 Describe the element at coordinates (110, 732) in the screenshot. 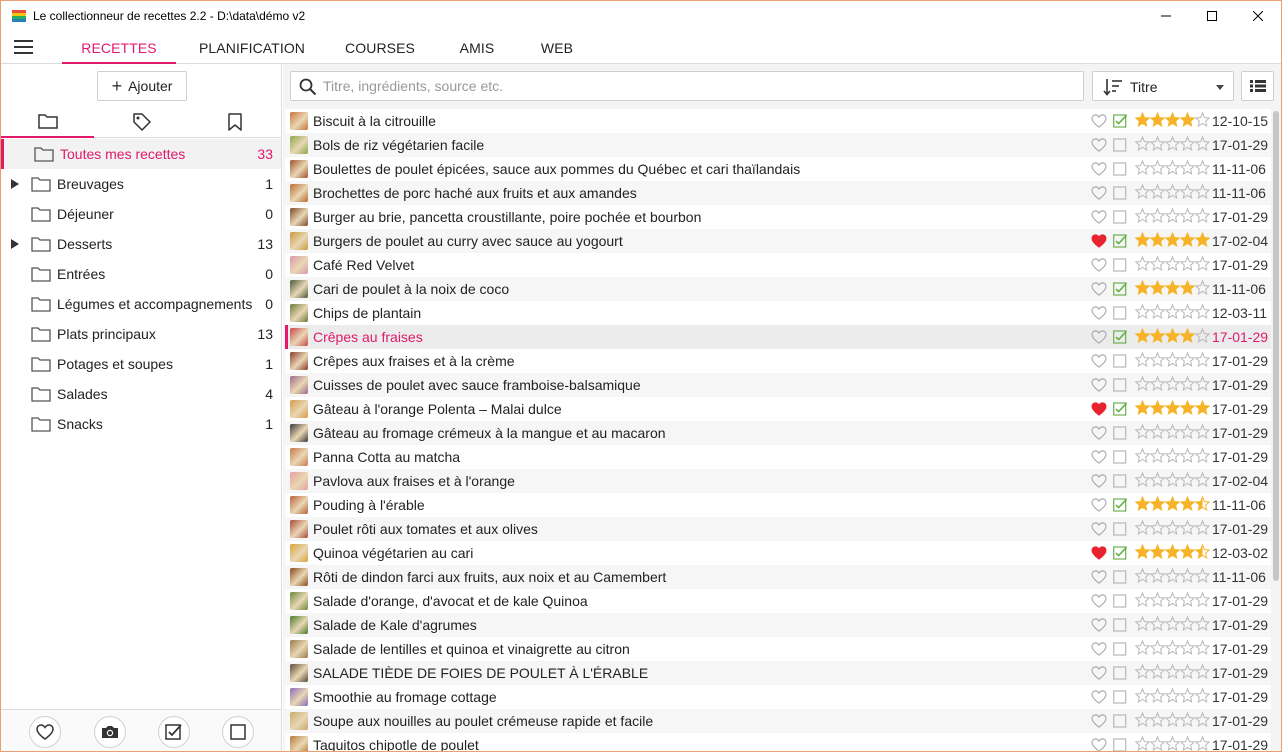

I see `filter-photo-button` at that location.